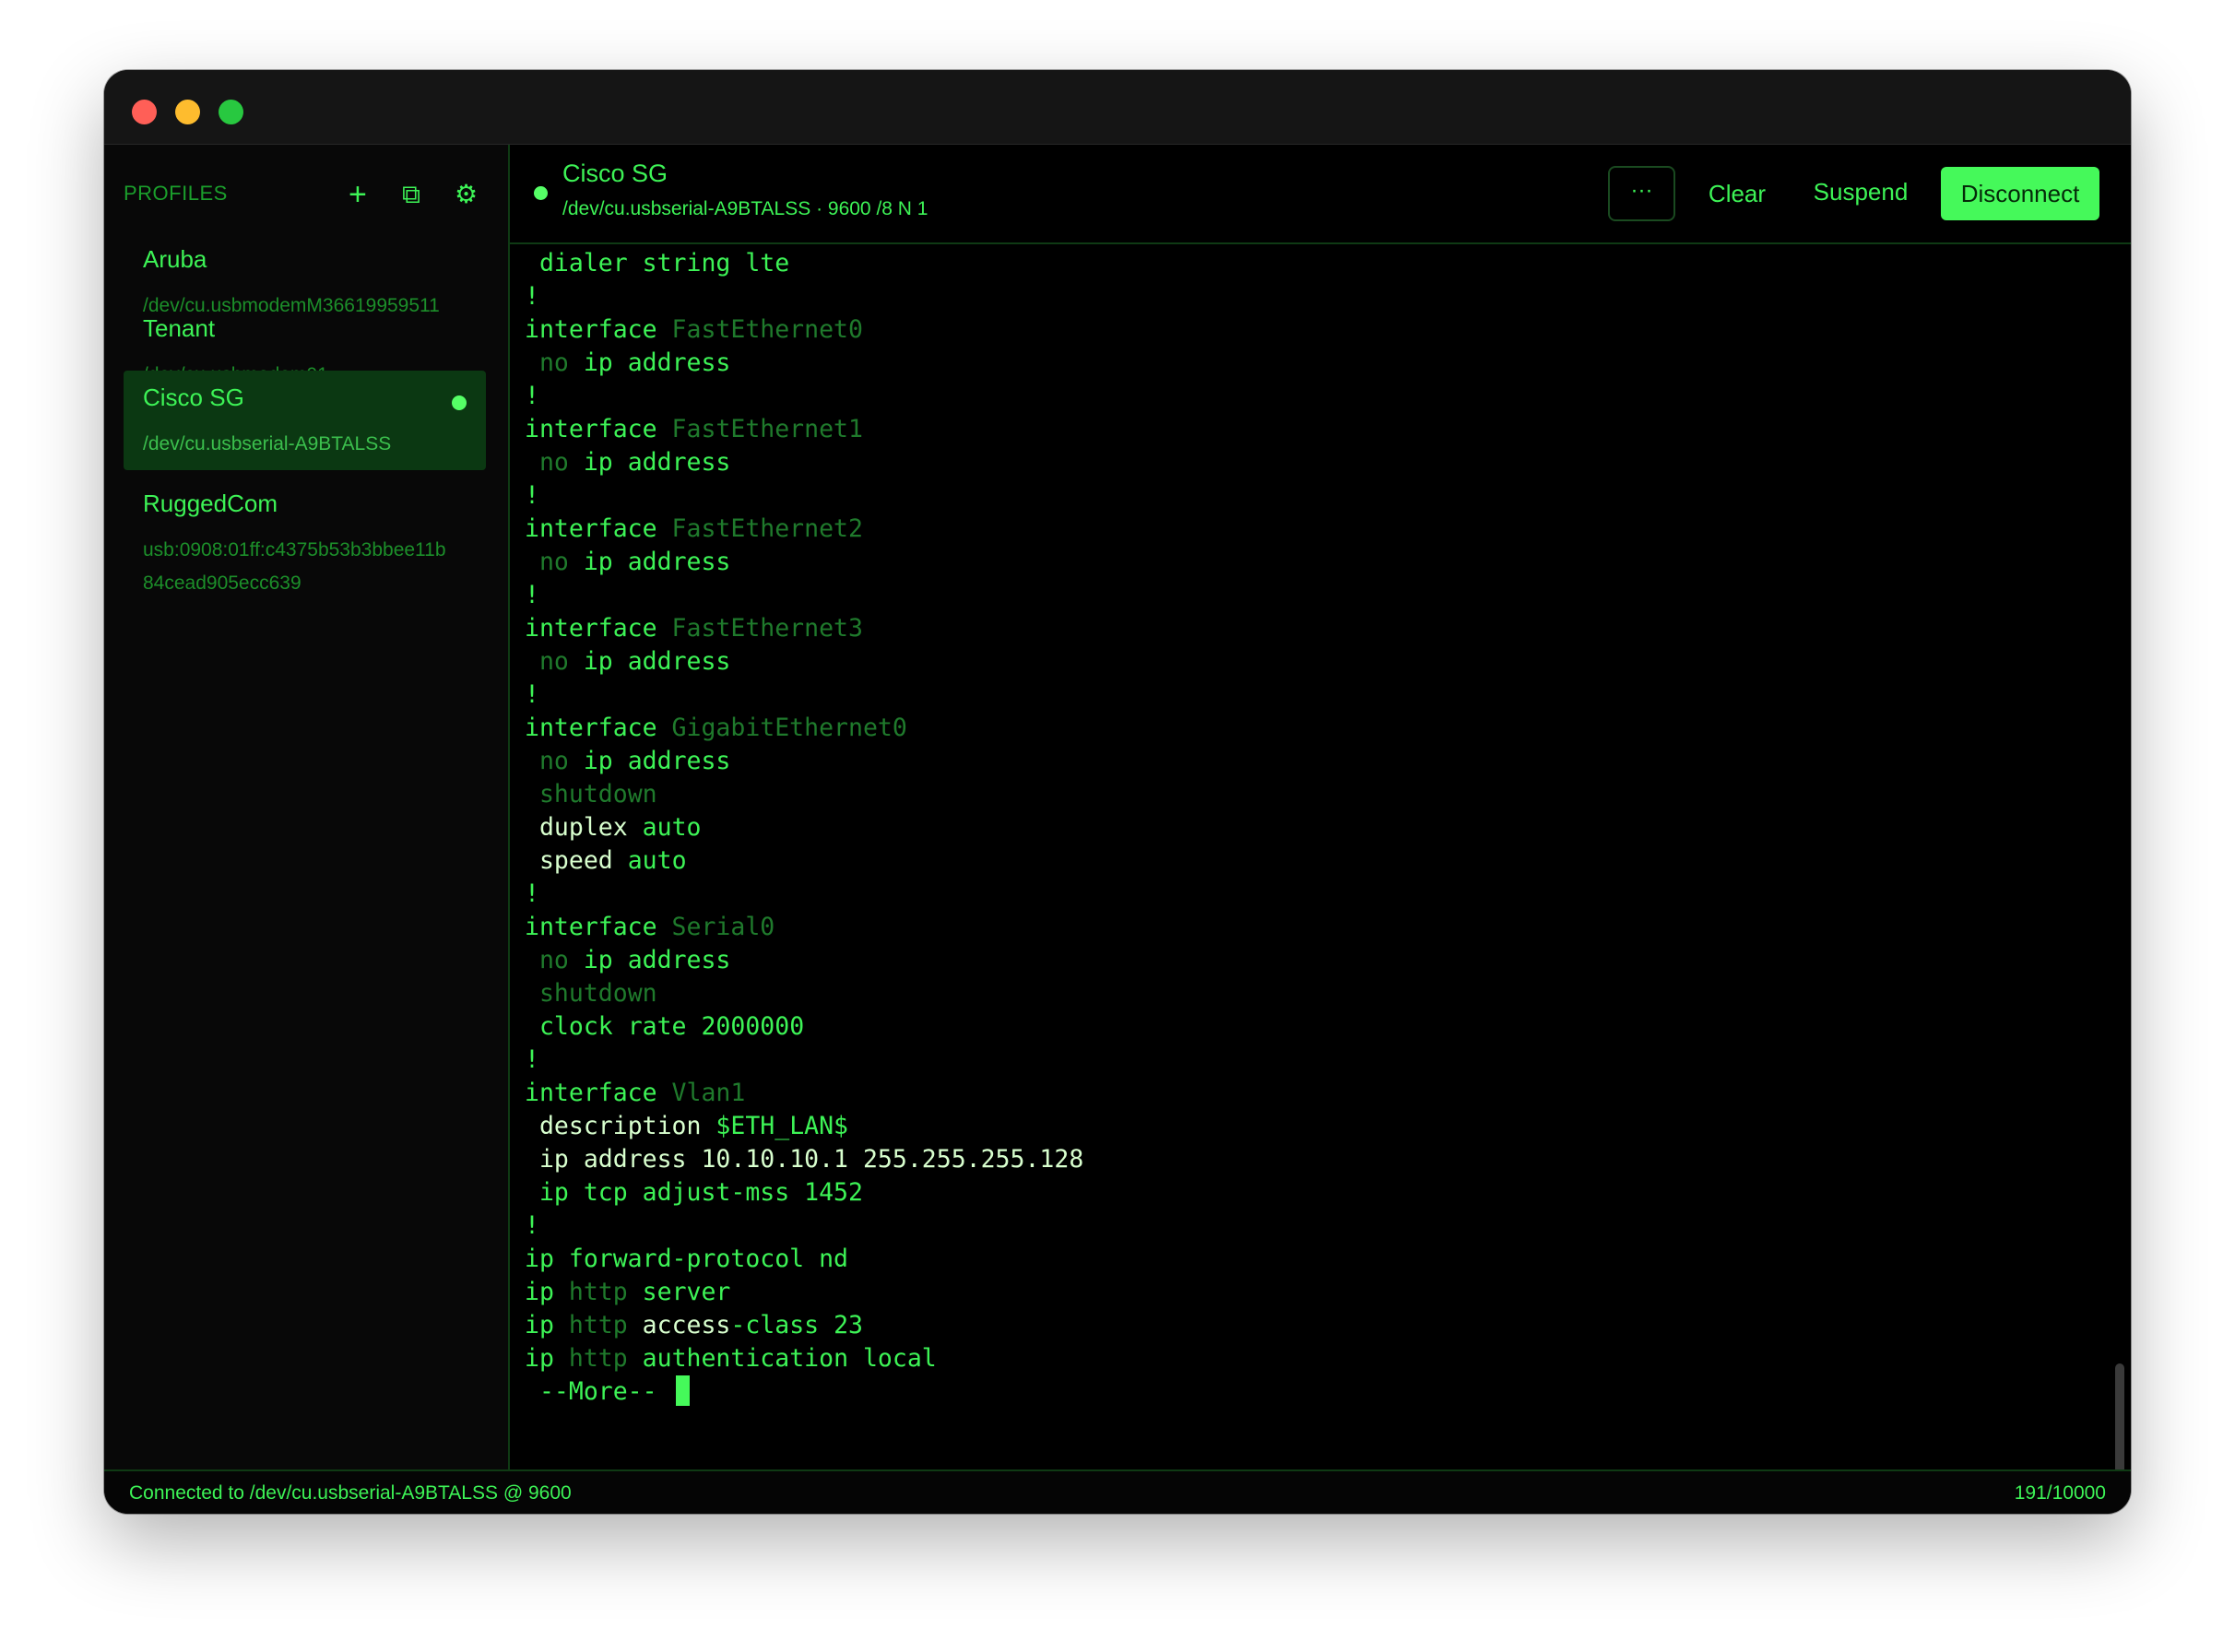 This screenshot has height=1652, width=2235. Describe the element at coordinates (620, 827) in the screenshot. I see `terminal-line: duplex auto` at that location.